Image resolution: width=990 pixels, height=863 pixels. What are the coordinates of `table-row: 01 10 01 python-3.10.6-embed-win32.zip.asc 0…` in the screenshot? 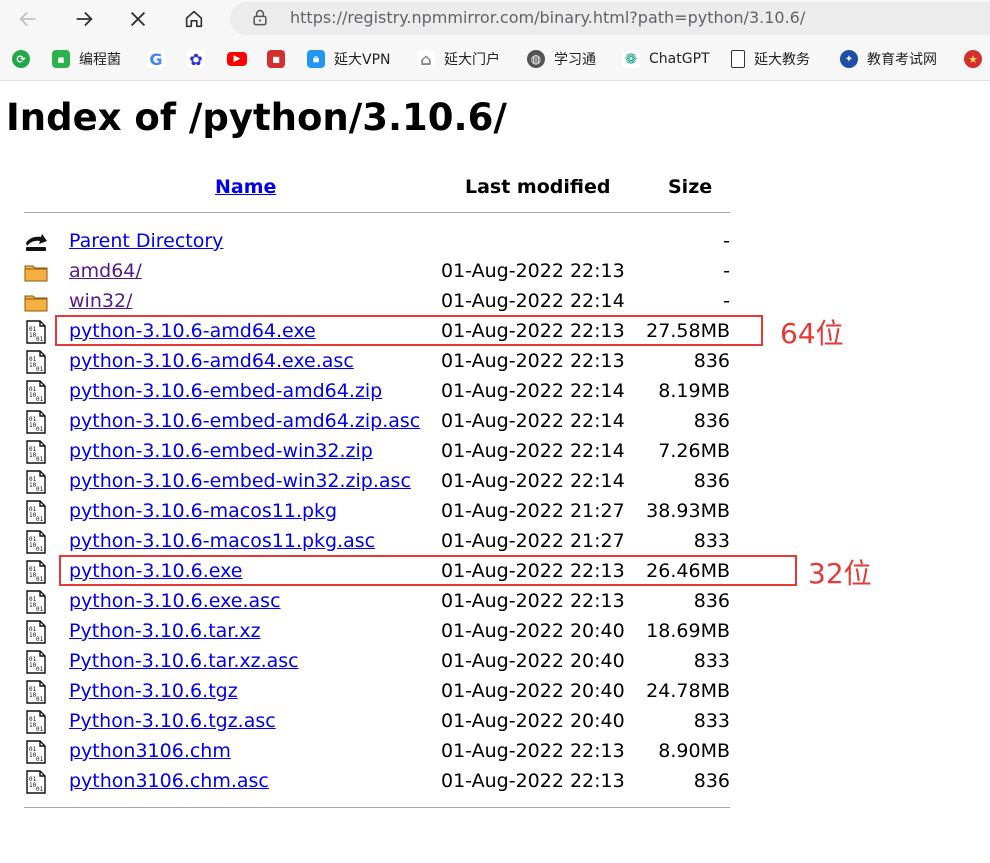 It's located at (495, 483).